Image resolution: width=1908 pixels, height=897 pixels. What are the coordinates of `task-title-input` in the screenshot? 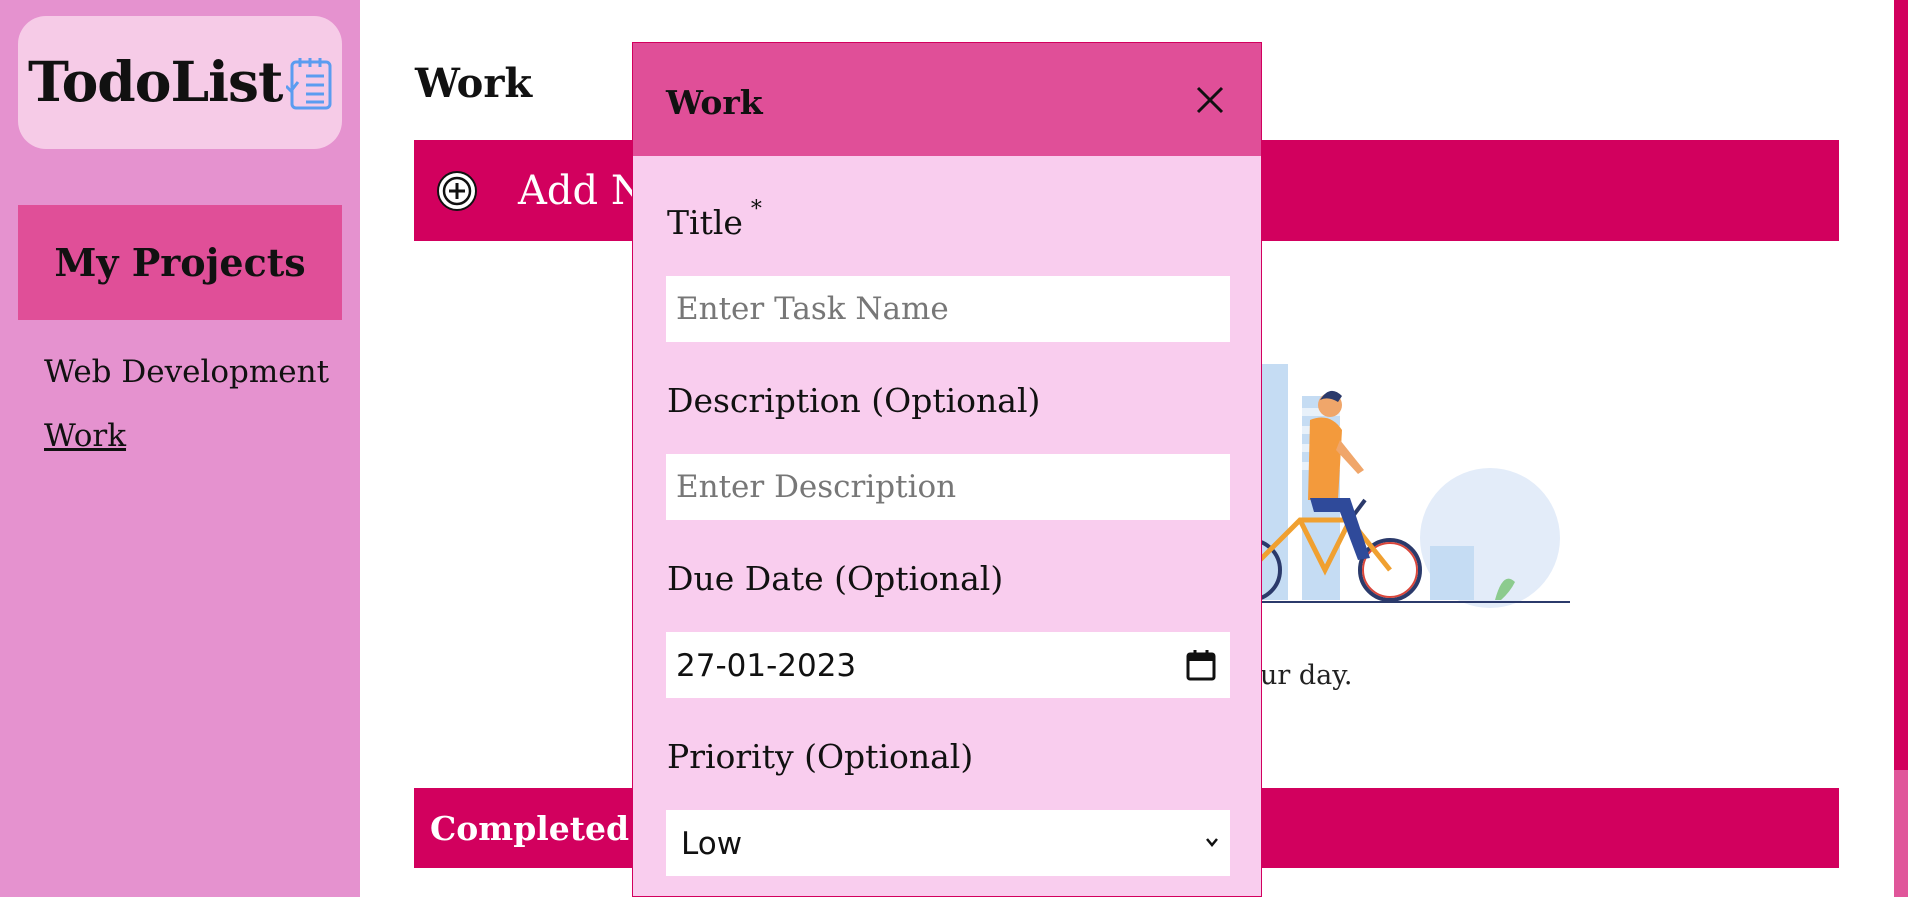 It's located at (948, 309).